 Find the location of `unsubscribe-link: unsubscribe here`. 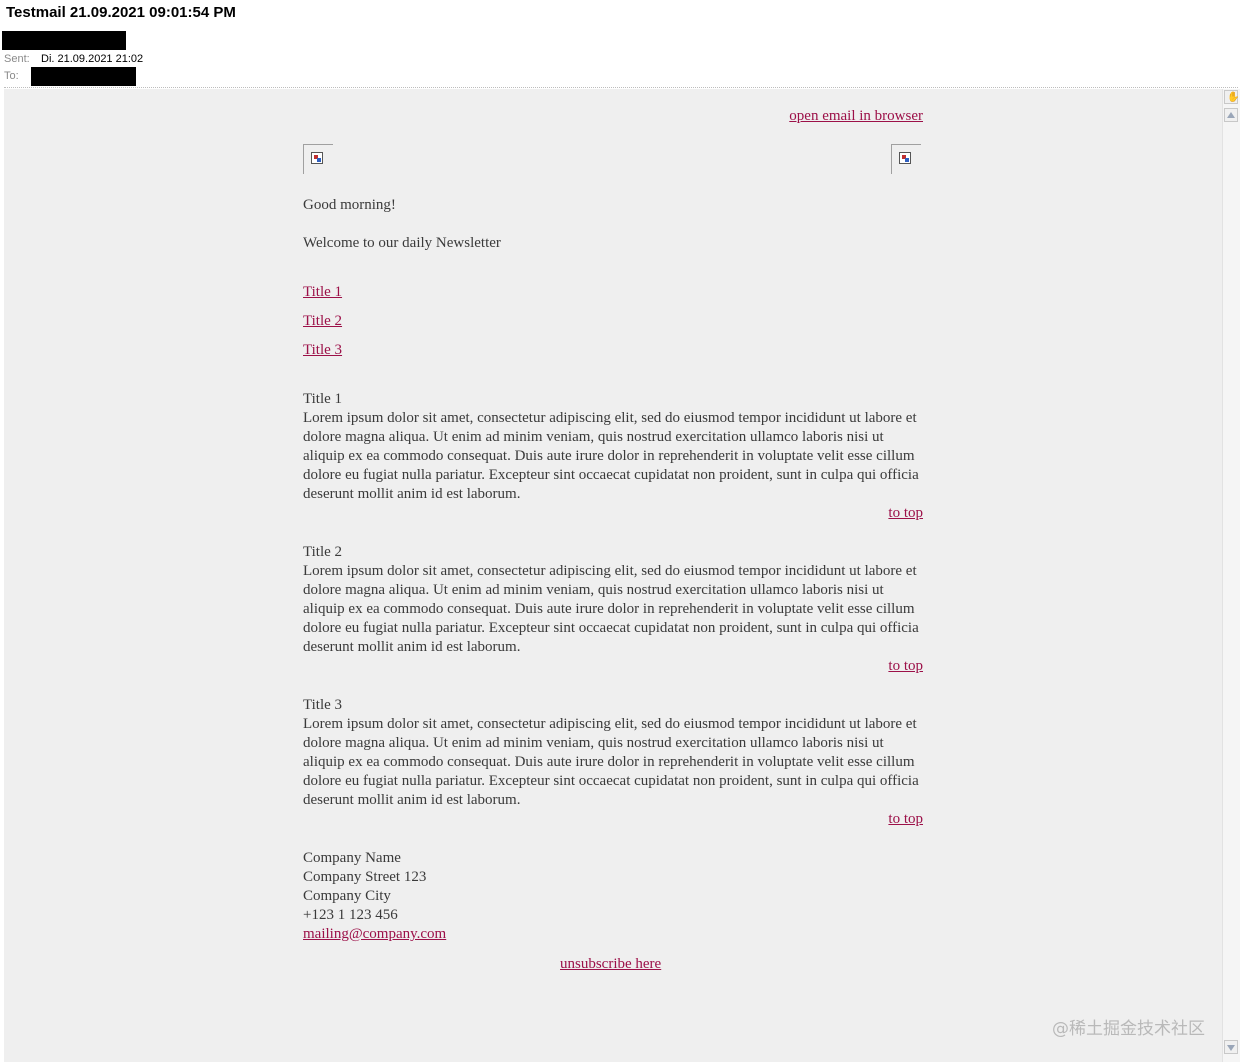

unsubscribe-link: unsubscribe here is located at coordinates (610, 964).